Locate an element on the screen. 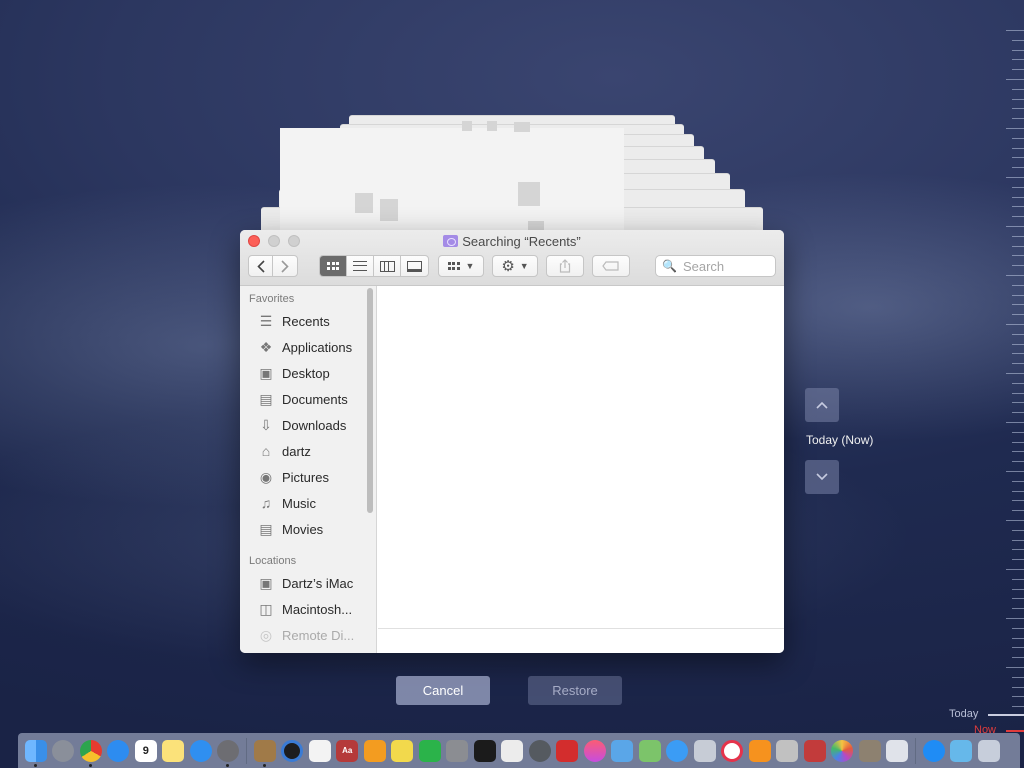 The height and width of the screenshot is (768, 1024). search-input is located at coordinates (727, 266).